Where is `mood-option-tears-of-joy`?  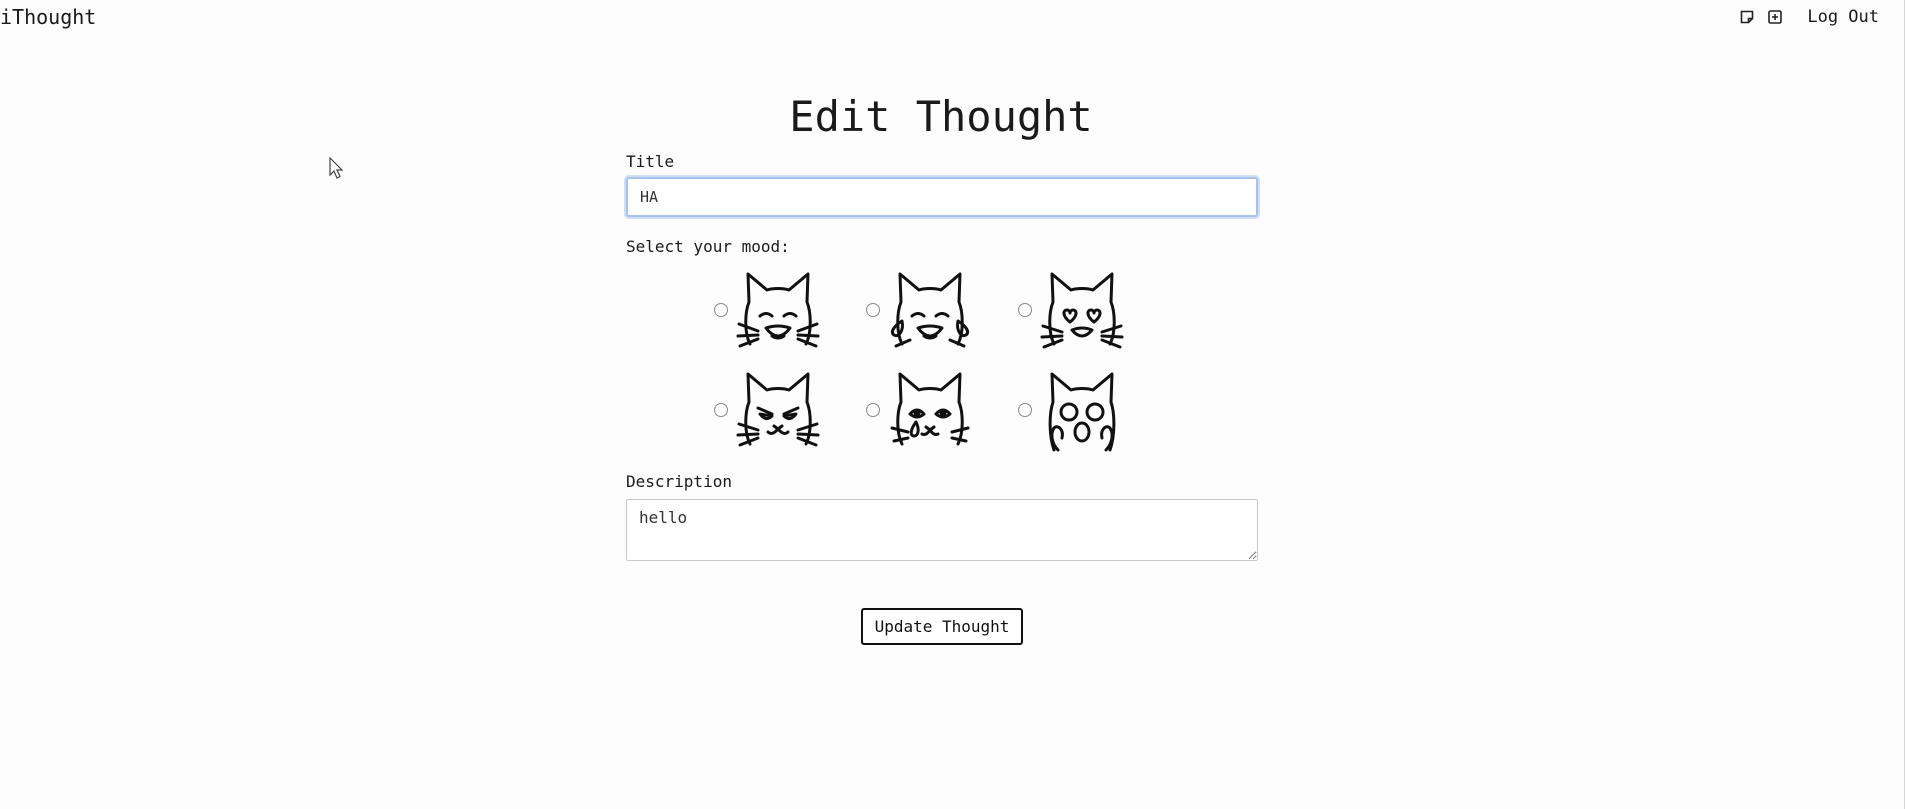
mood-option-tears-of-joy is located at coordinates (942, 310).